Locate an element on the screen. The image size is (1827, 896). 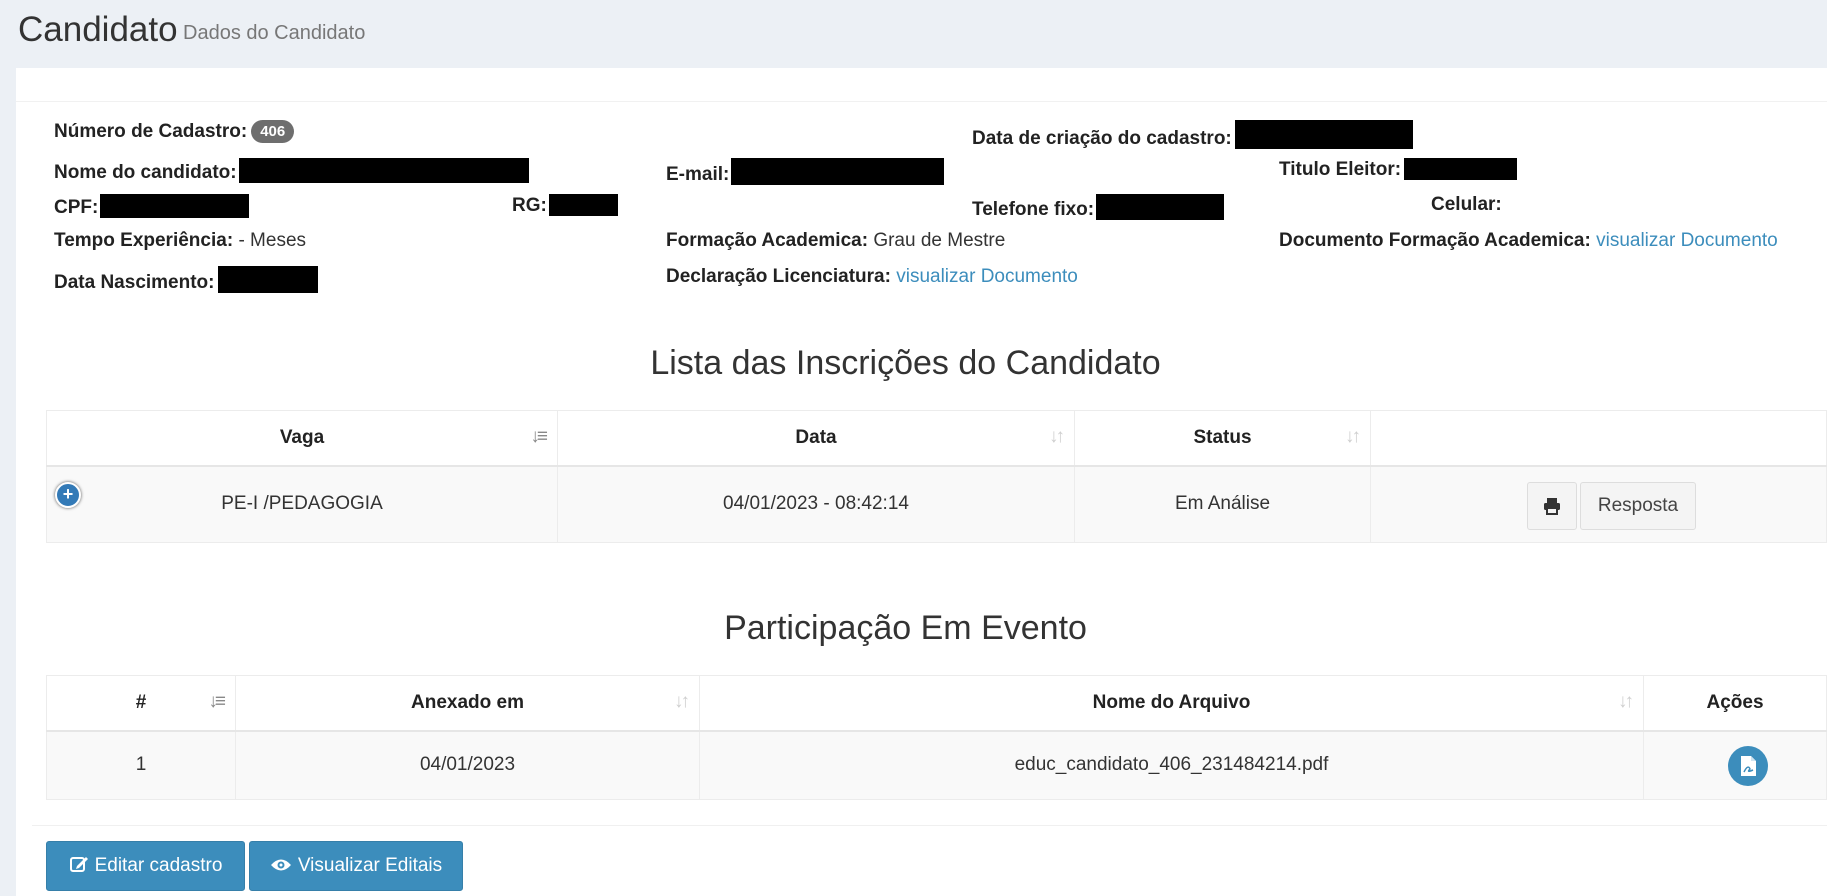
telefone-field: Telefone fixo: is located at coordinates (1098, 207).